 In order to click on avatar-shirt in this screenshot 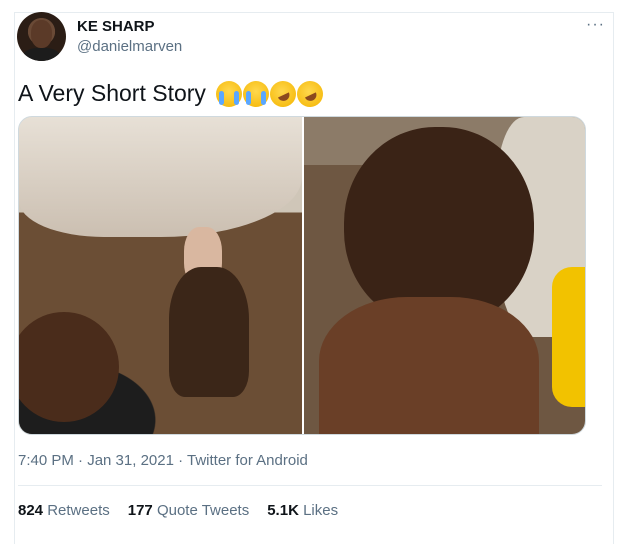, I will do `click(41, 54)`.